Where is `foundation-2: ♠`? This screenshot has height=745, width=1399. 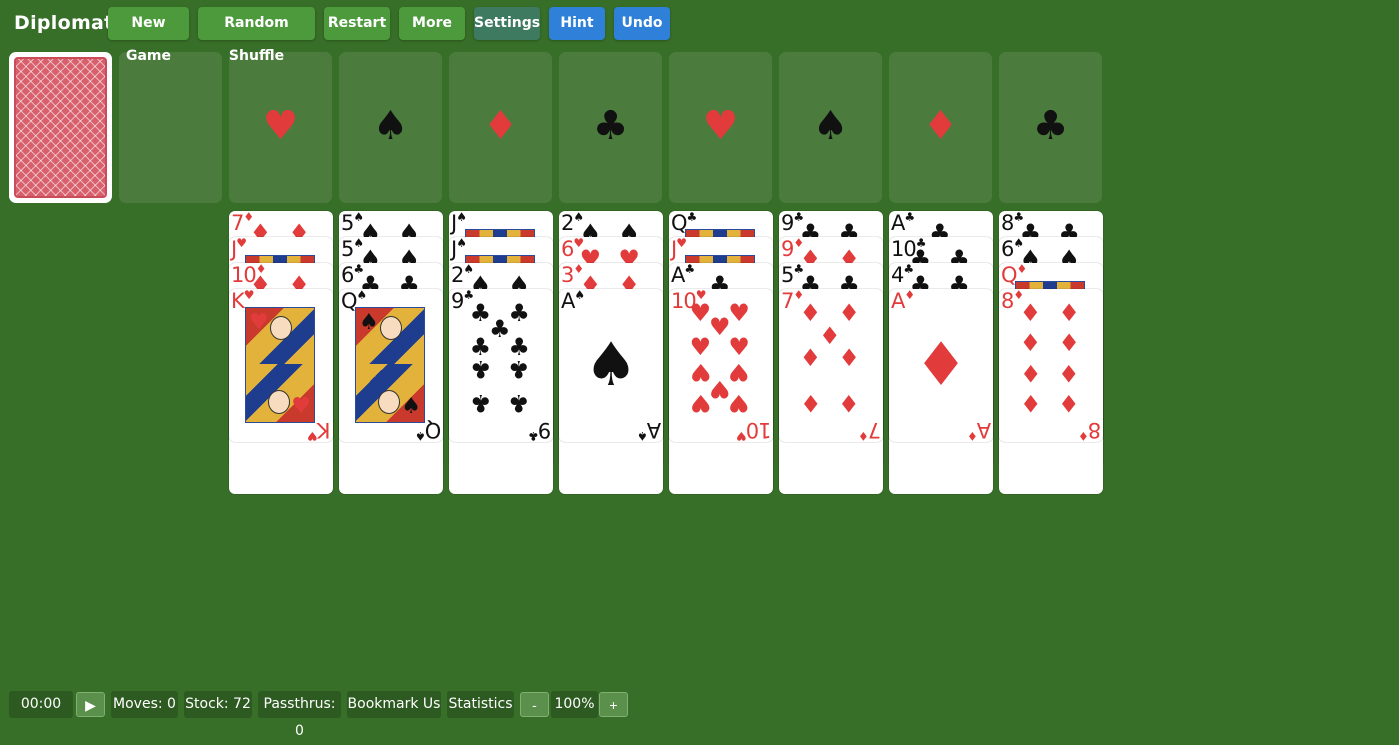
foundation-2: ♠ is located at coordinates (390, 127).